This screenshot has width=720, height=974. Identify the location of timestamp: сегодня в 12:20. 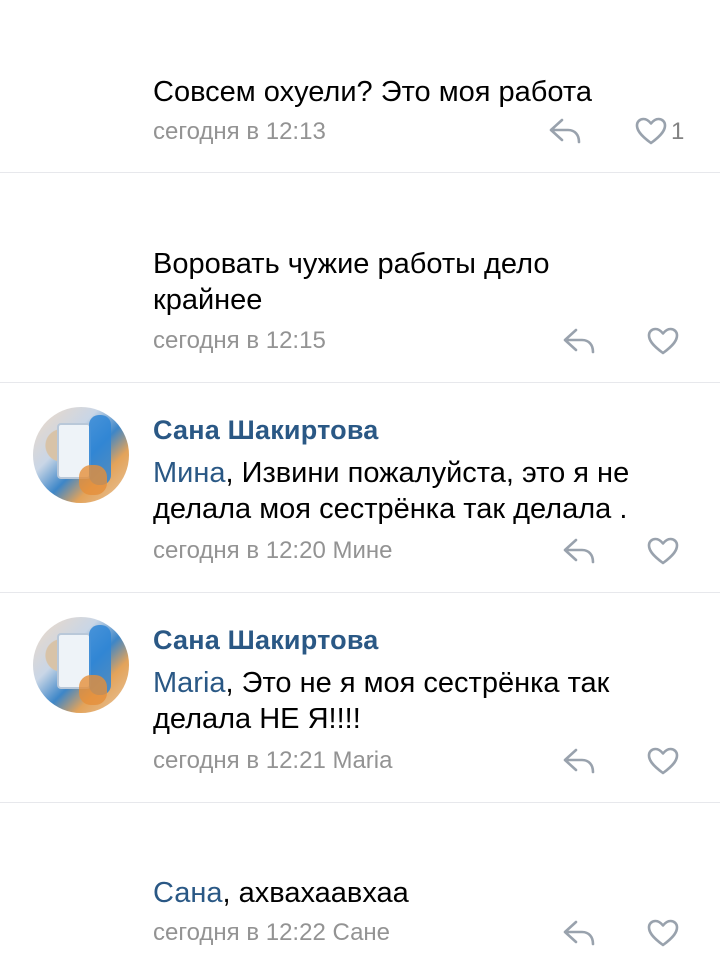
(239, 550).